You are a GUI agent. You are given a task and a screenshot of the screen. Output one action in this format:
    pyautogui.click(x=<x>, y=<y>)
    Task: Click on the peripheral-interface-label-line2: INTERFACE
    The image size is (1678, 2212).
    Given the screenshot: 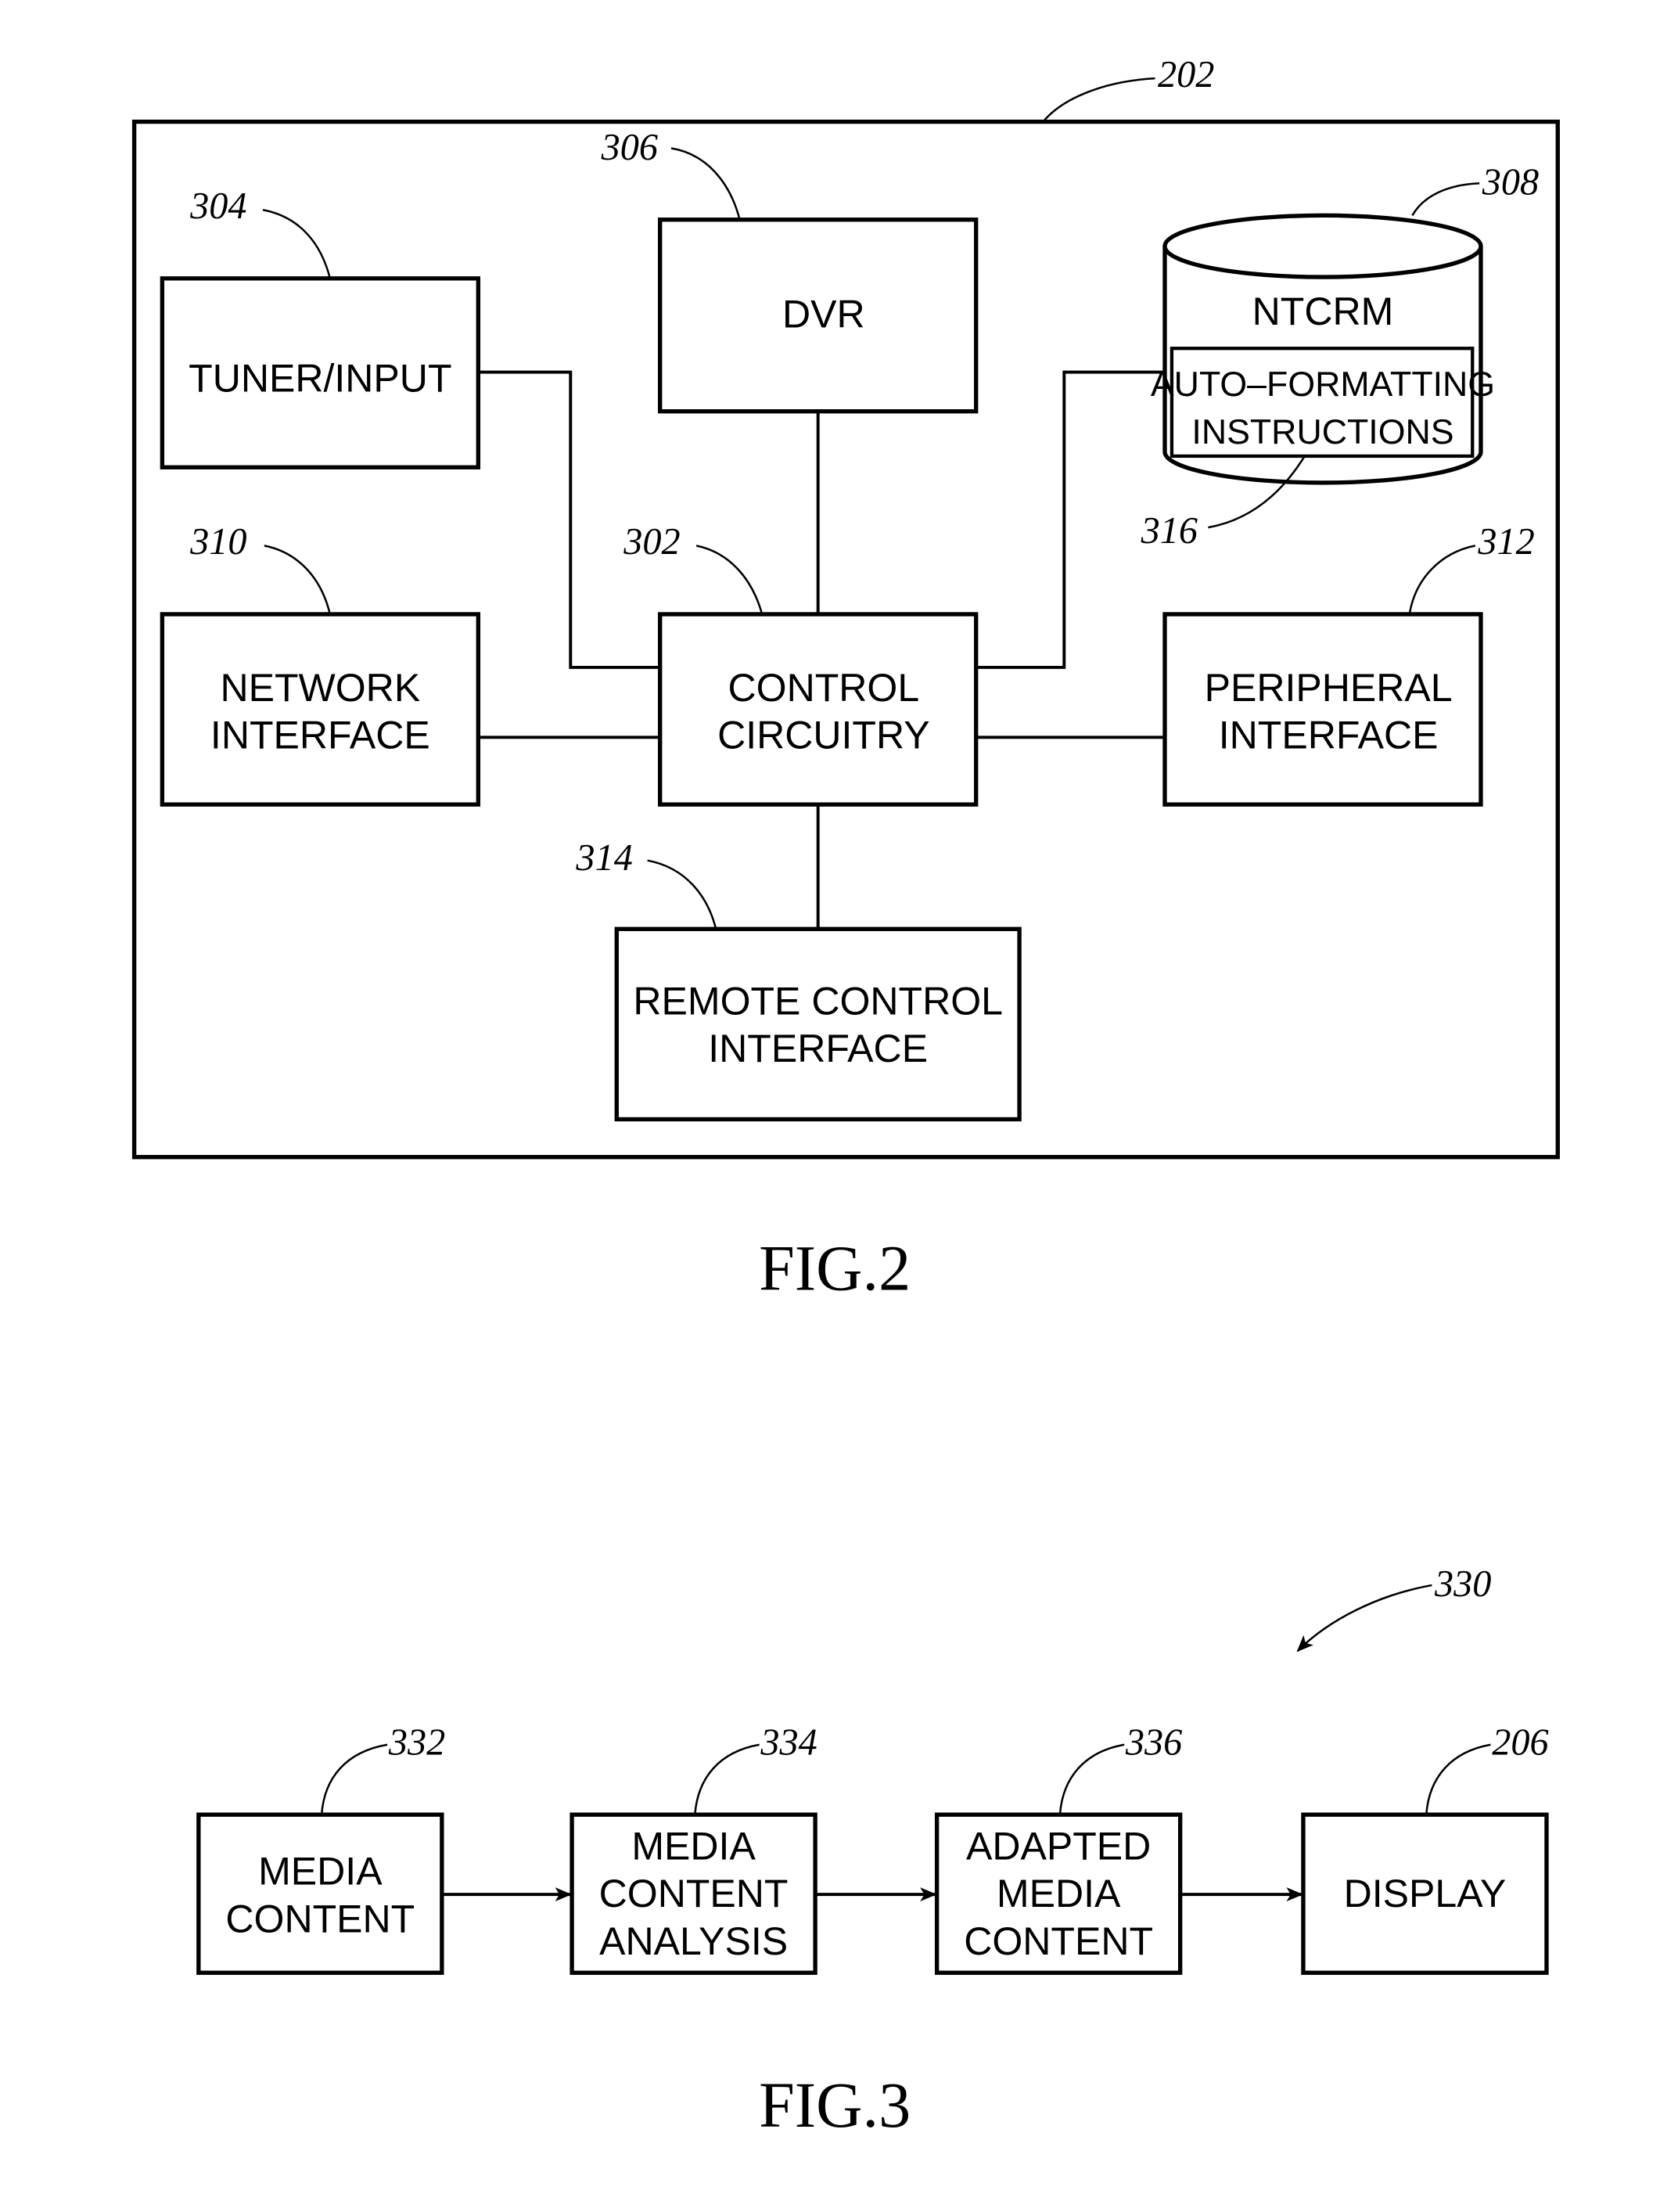 What is the action you would take?
    pyautogui.click(x=1329, y=735)
    